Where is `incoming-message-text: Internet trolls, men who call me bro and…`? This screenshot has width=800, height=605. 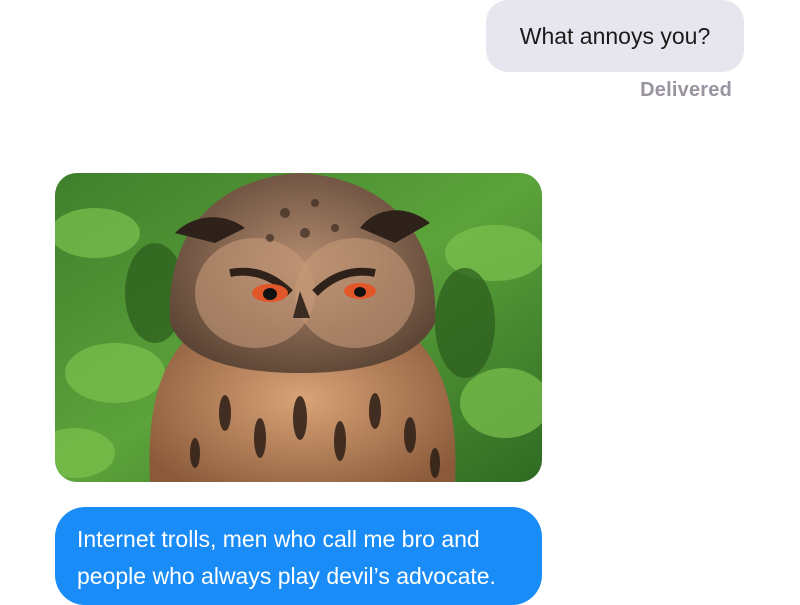
incoming-message-text: Internet trolls, men who call me bro and… is located at coordinates (286, 557).